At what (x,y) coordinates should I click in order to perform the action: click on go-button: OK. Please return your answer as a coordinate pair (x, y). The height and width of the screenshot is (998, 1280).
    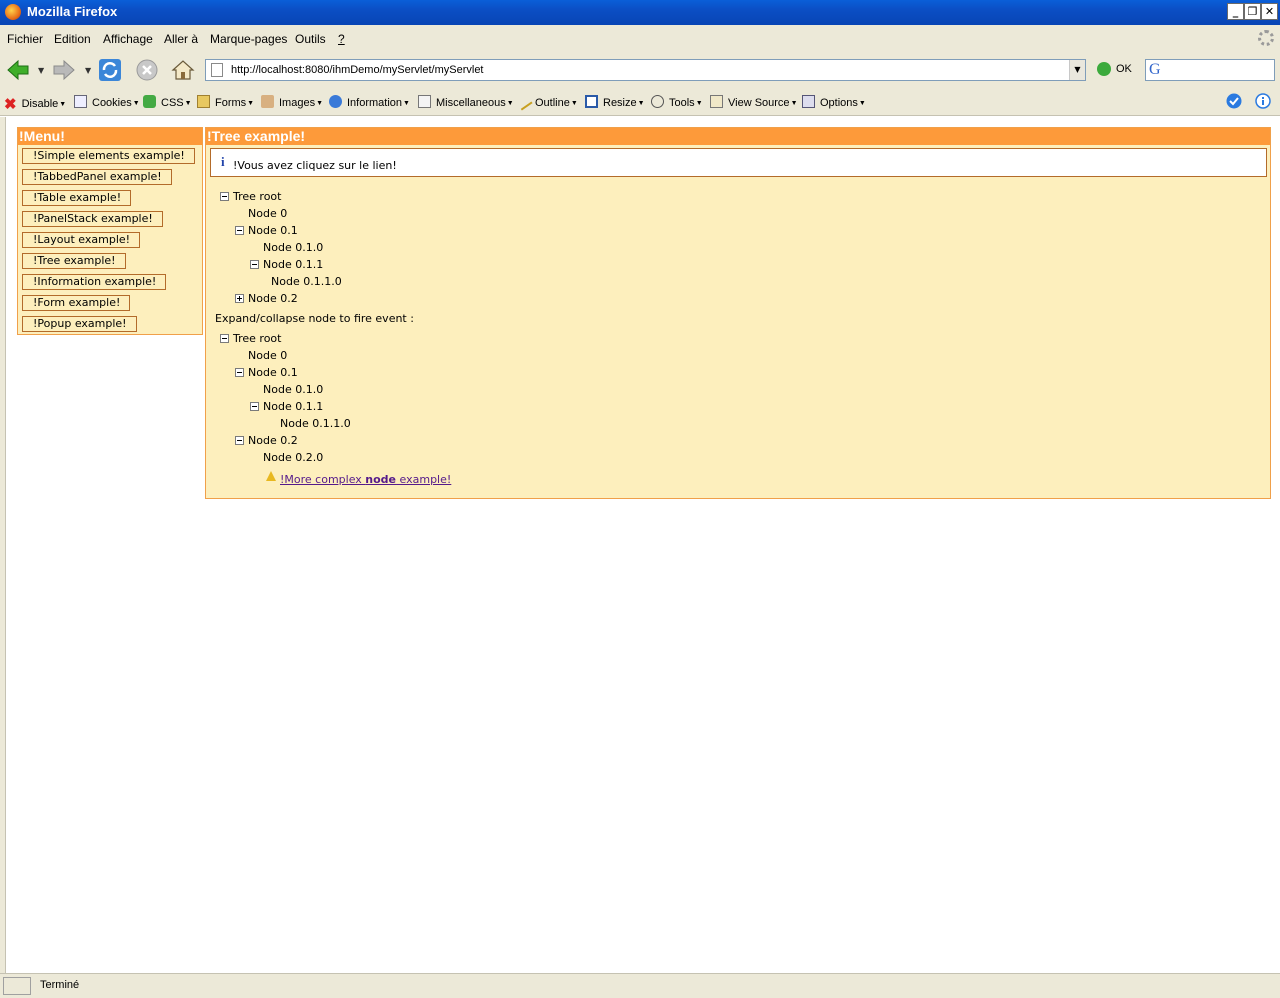
    Looking at the image, I should click on (1114, 69).